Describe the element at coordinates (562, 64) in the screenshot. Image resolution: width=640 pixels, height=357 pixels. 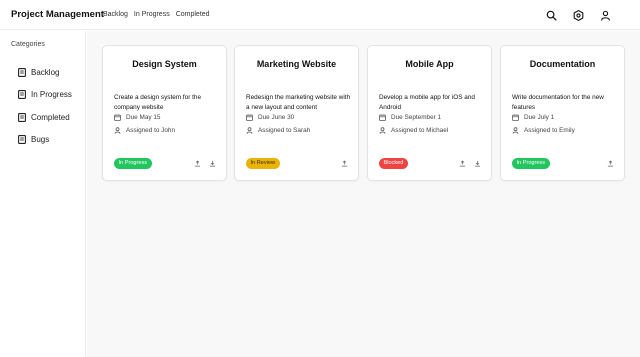
I see `card-title: Documentation` at that location.